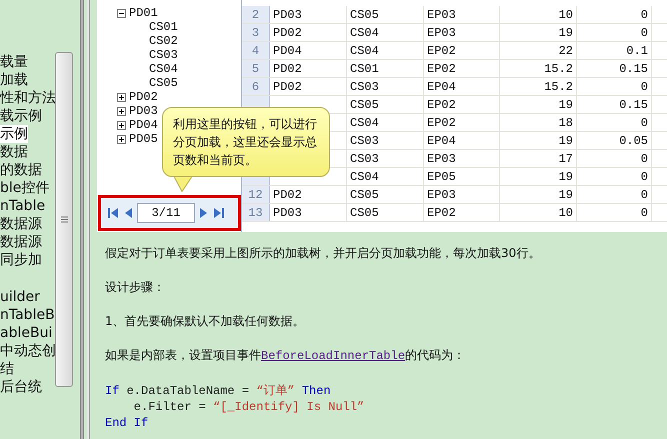 This screenshot has width=667, height=439. I want to click on collapse-icon, so click(121, 13).